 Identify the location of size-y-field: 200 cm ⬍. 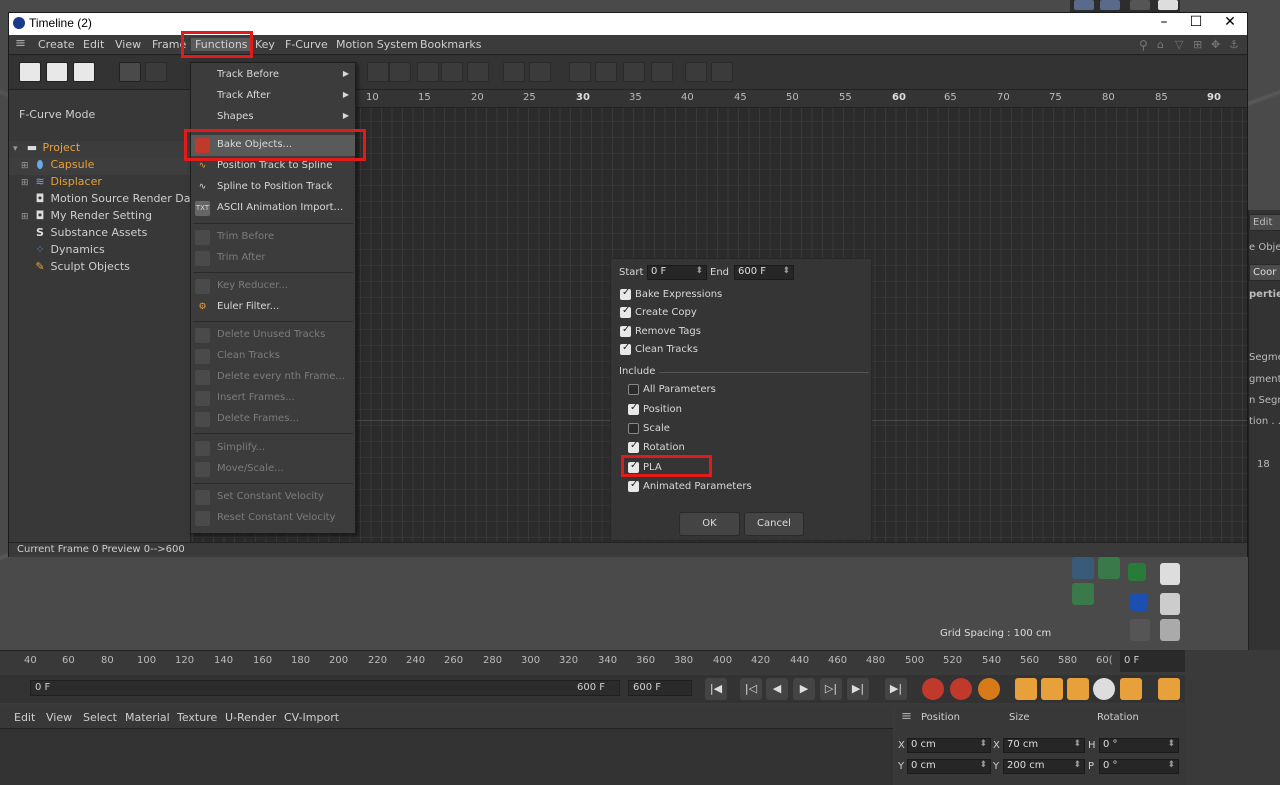
(1044, 766).